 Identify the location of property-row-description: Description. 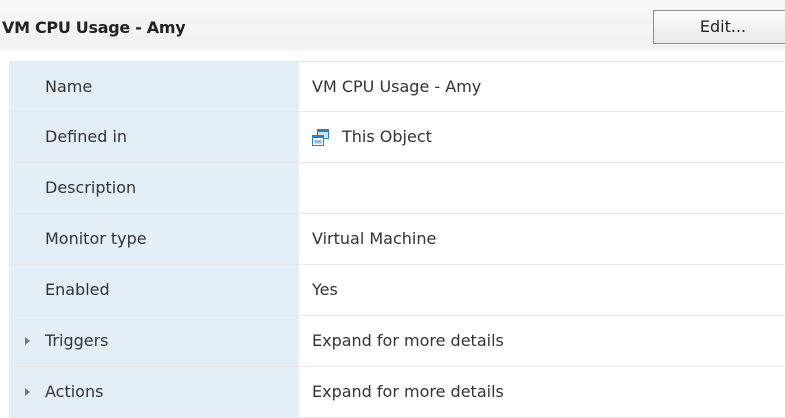
(397, 188).